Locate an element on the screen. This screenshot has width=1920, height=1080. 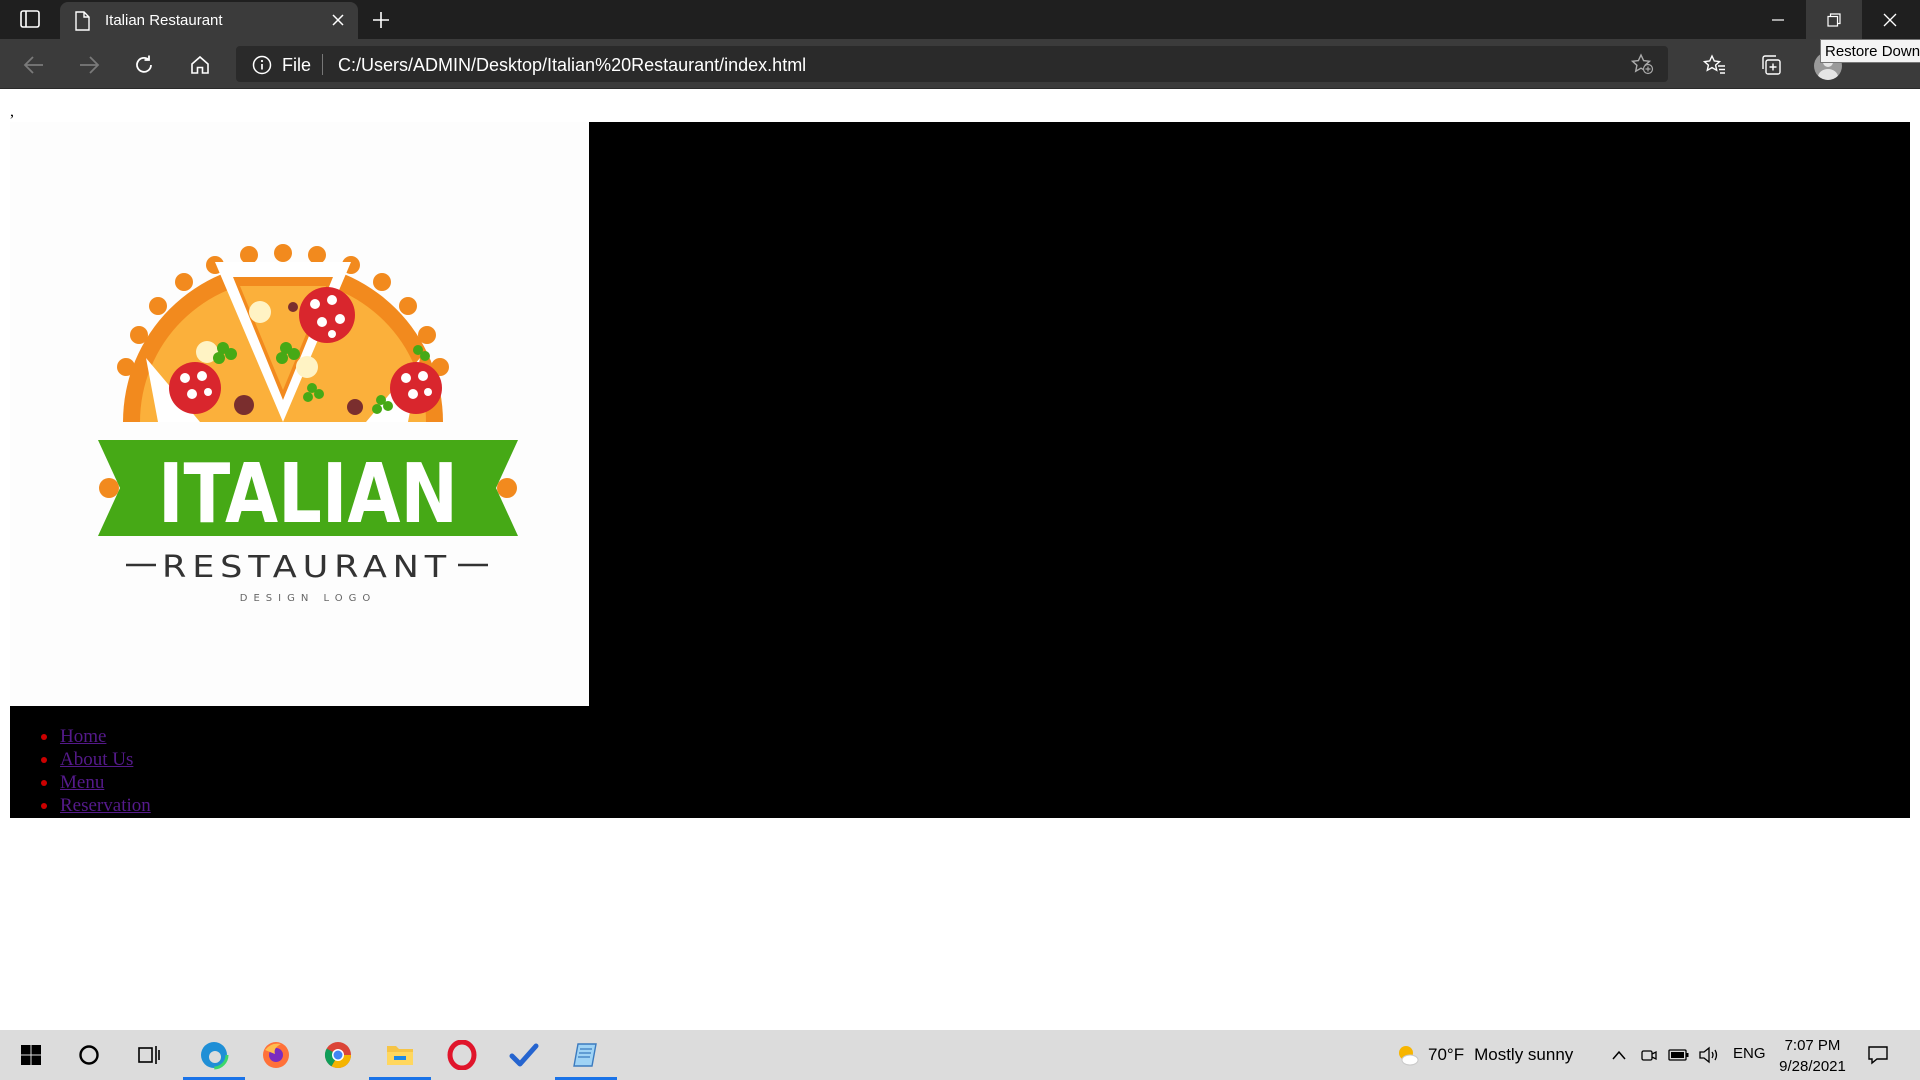
windows-icon is located at coordinates (31, 1055).